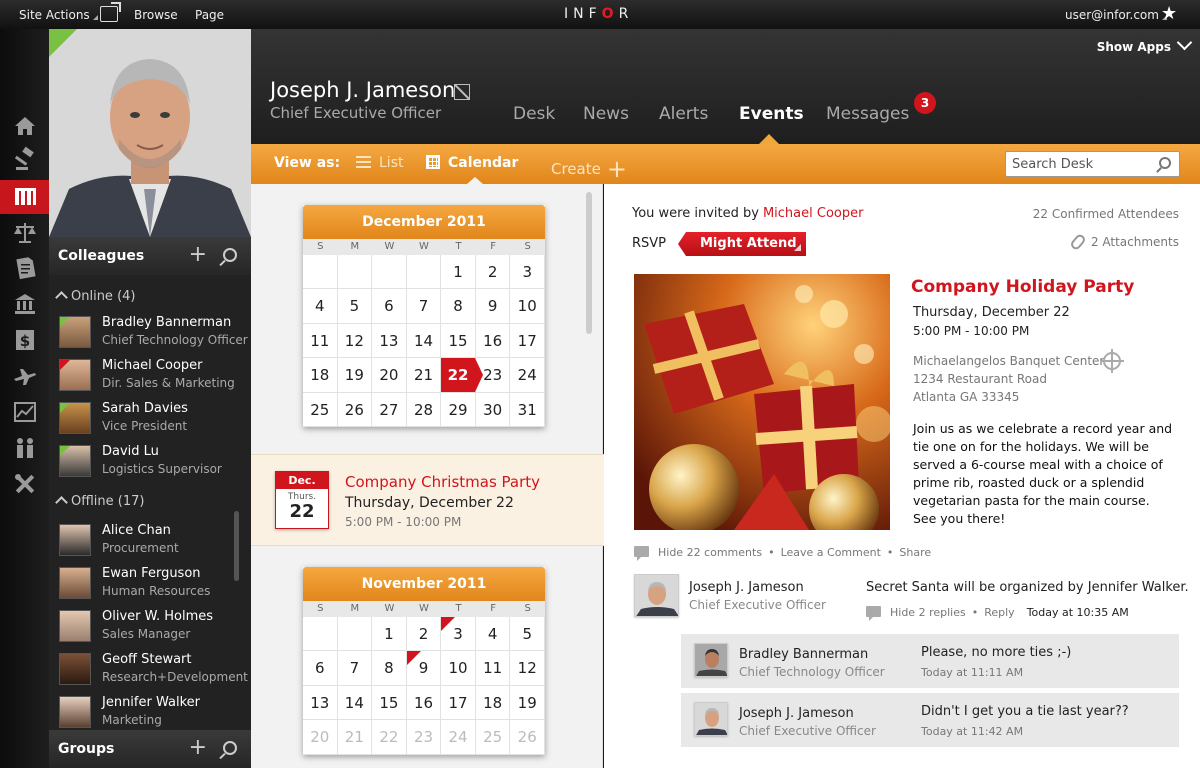 The height and width of the screenshot is (768, 1200). Describe the element at coordinates (151, 714) in the screenshot. I see `colleague-item: Jennifer Walker Marketing` at that location.